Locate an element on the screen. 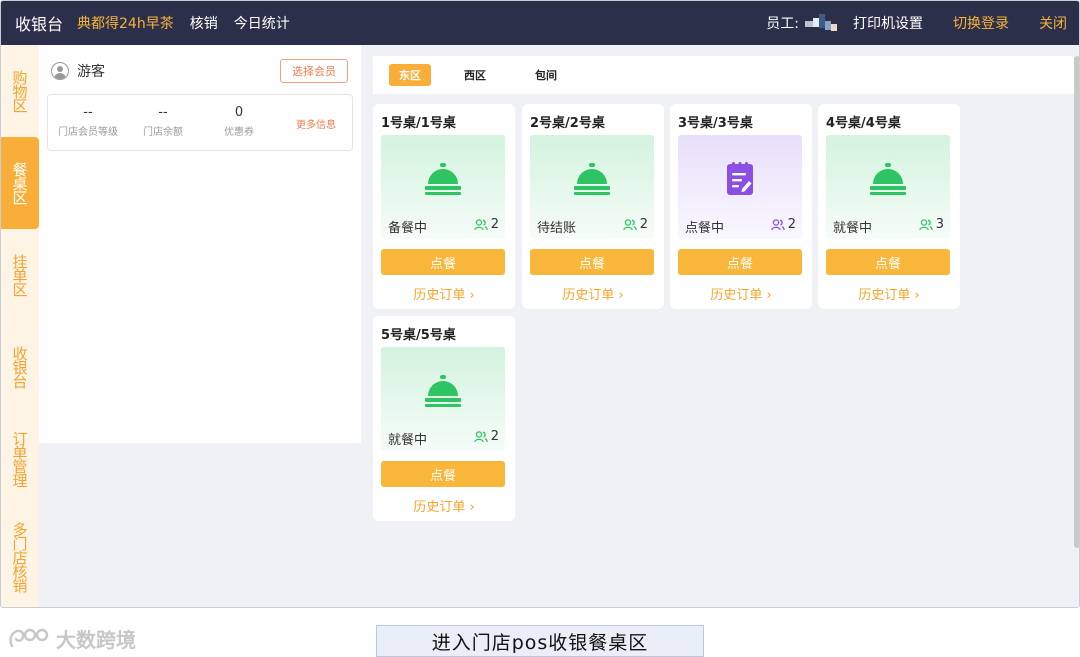 The width and height of the screenshot is (1080, 657). table-status: 点餐中 is located at coordinates (705, 228).